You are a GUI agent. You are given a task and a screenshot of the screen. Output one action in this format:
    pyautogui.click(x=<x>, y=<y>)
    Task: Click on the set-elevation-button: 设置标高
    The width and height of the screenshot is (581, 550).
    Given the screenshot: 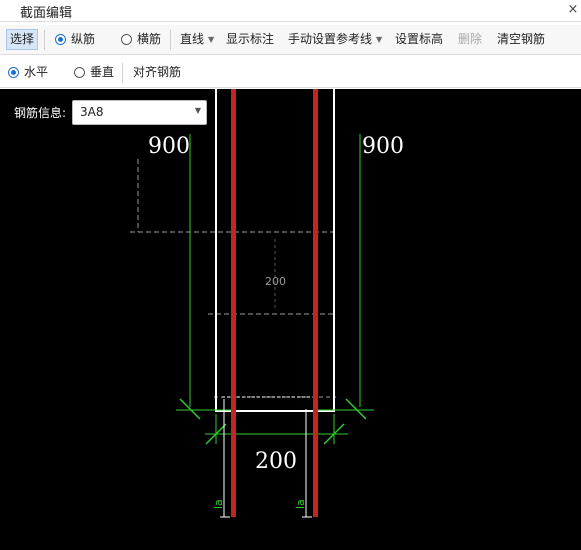 What is the action you would take?
    pyautogui.click(x=419, y=39)
    